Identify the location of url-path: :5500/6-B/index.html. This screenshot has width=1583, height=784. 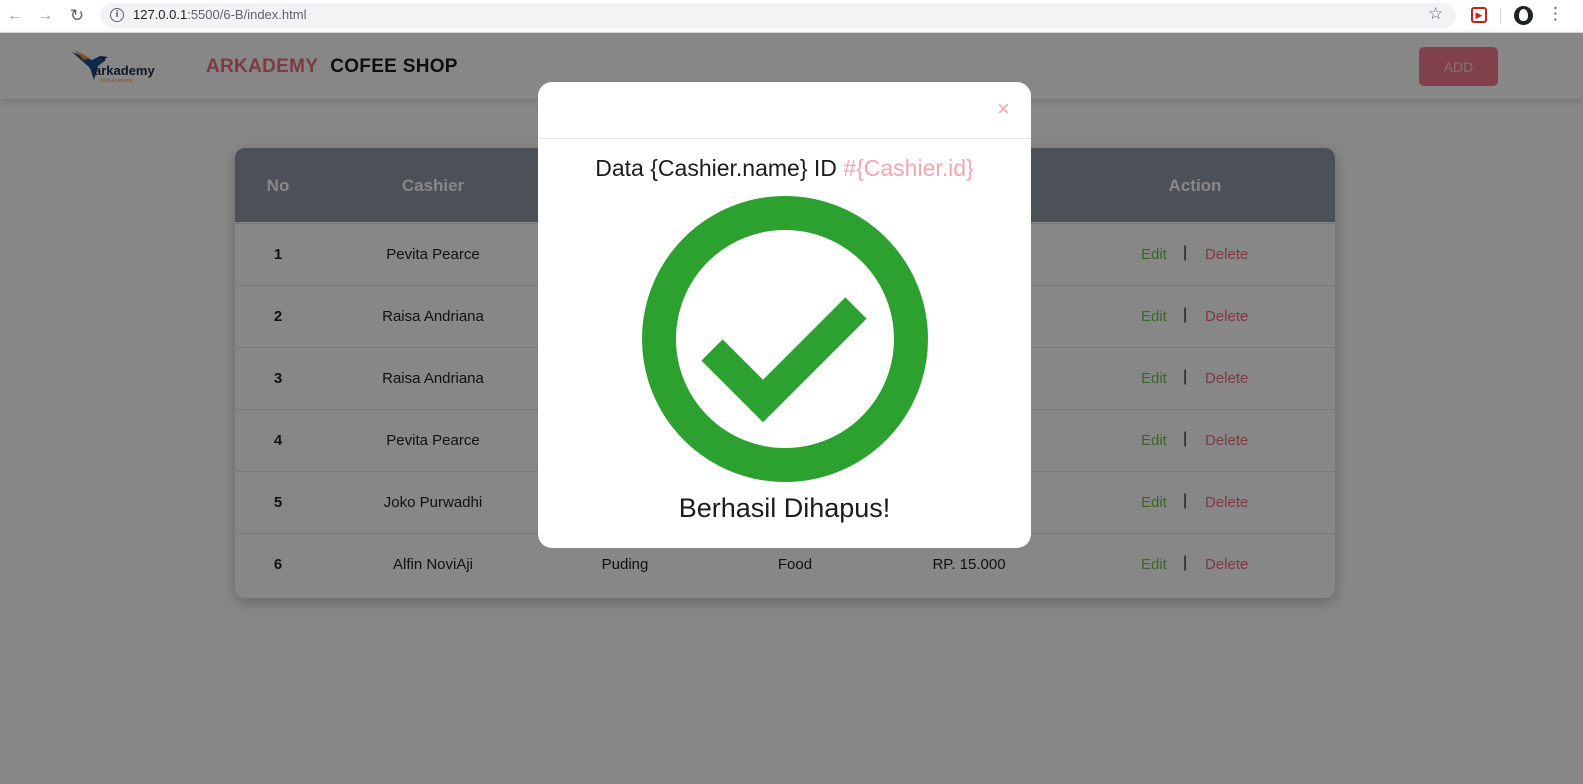
(247, 14).